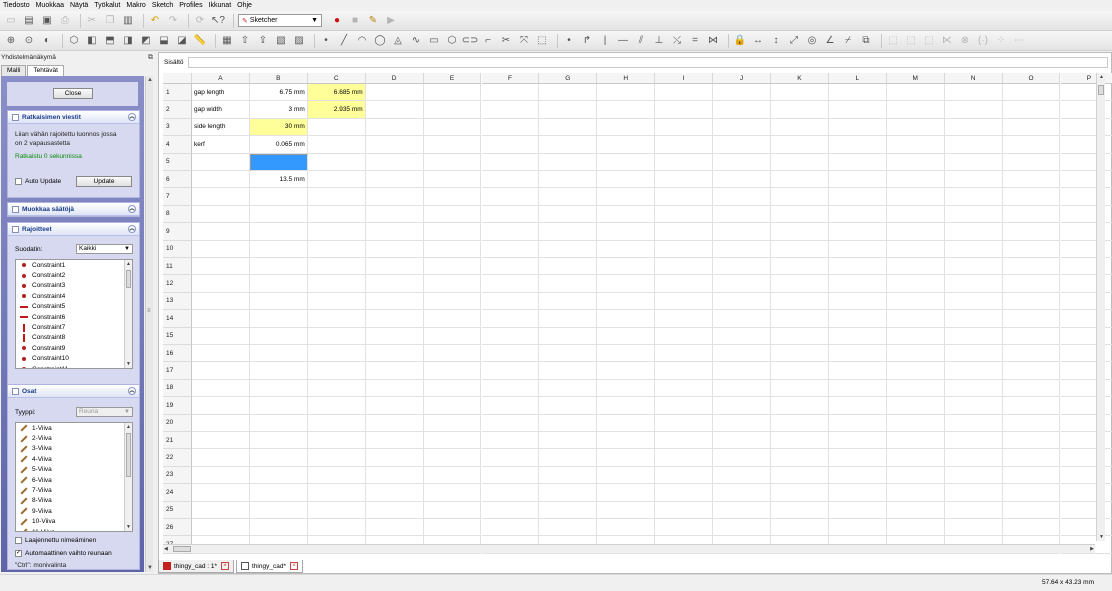 The image size is (1112, 591). I want to click on cell-g17, so click(568, 371).